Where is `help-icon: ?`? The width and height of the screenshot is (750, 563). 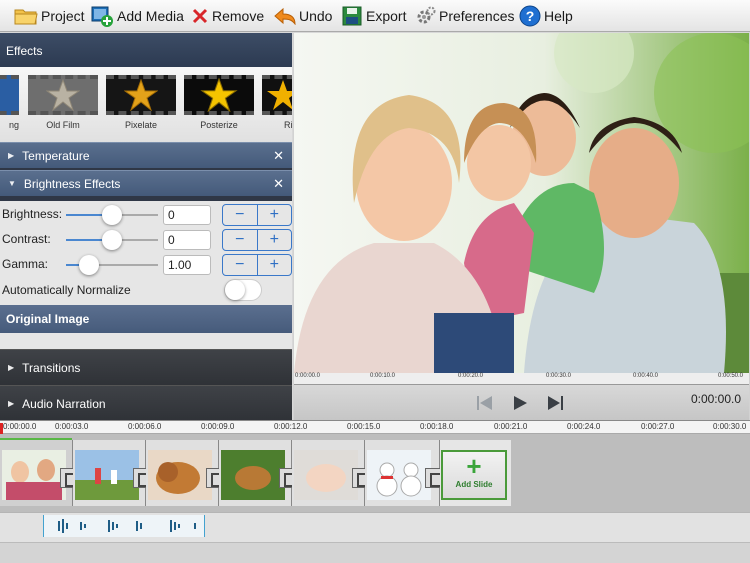 help-icon: ? is located at coordinates (530, 16).